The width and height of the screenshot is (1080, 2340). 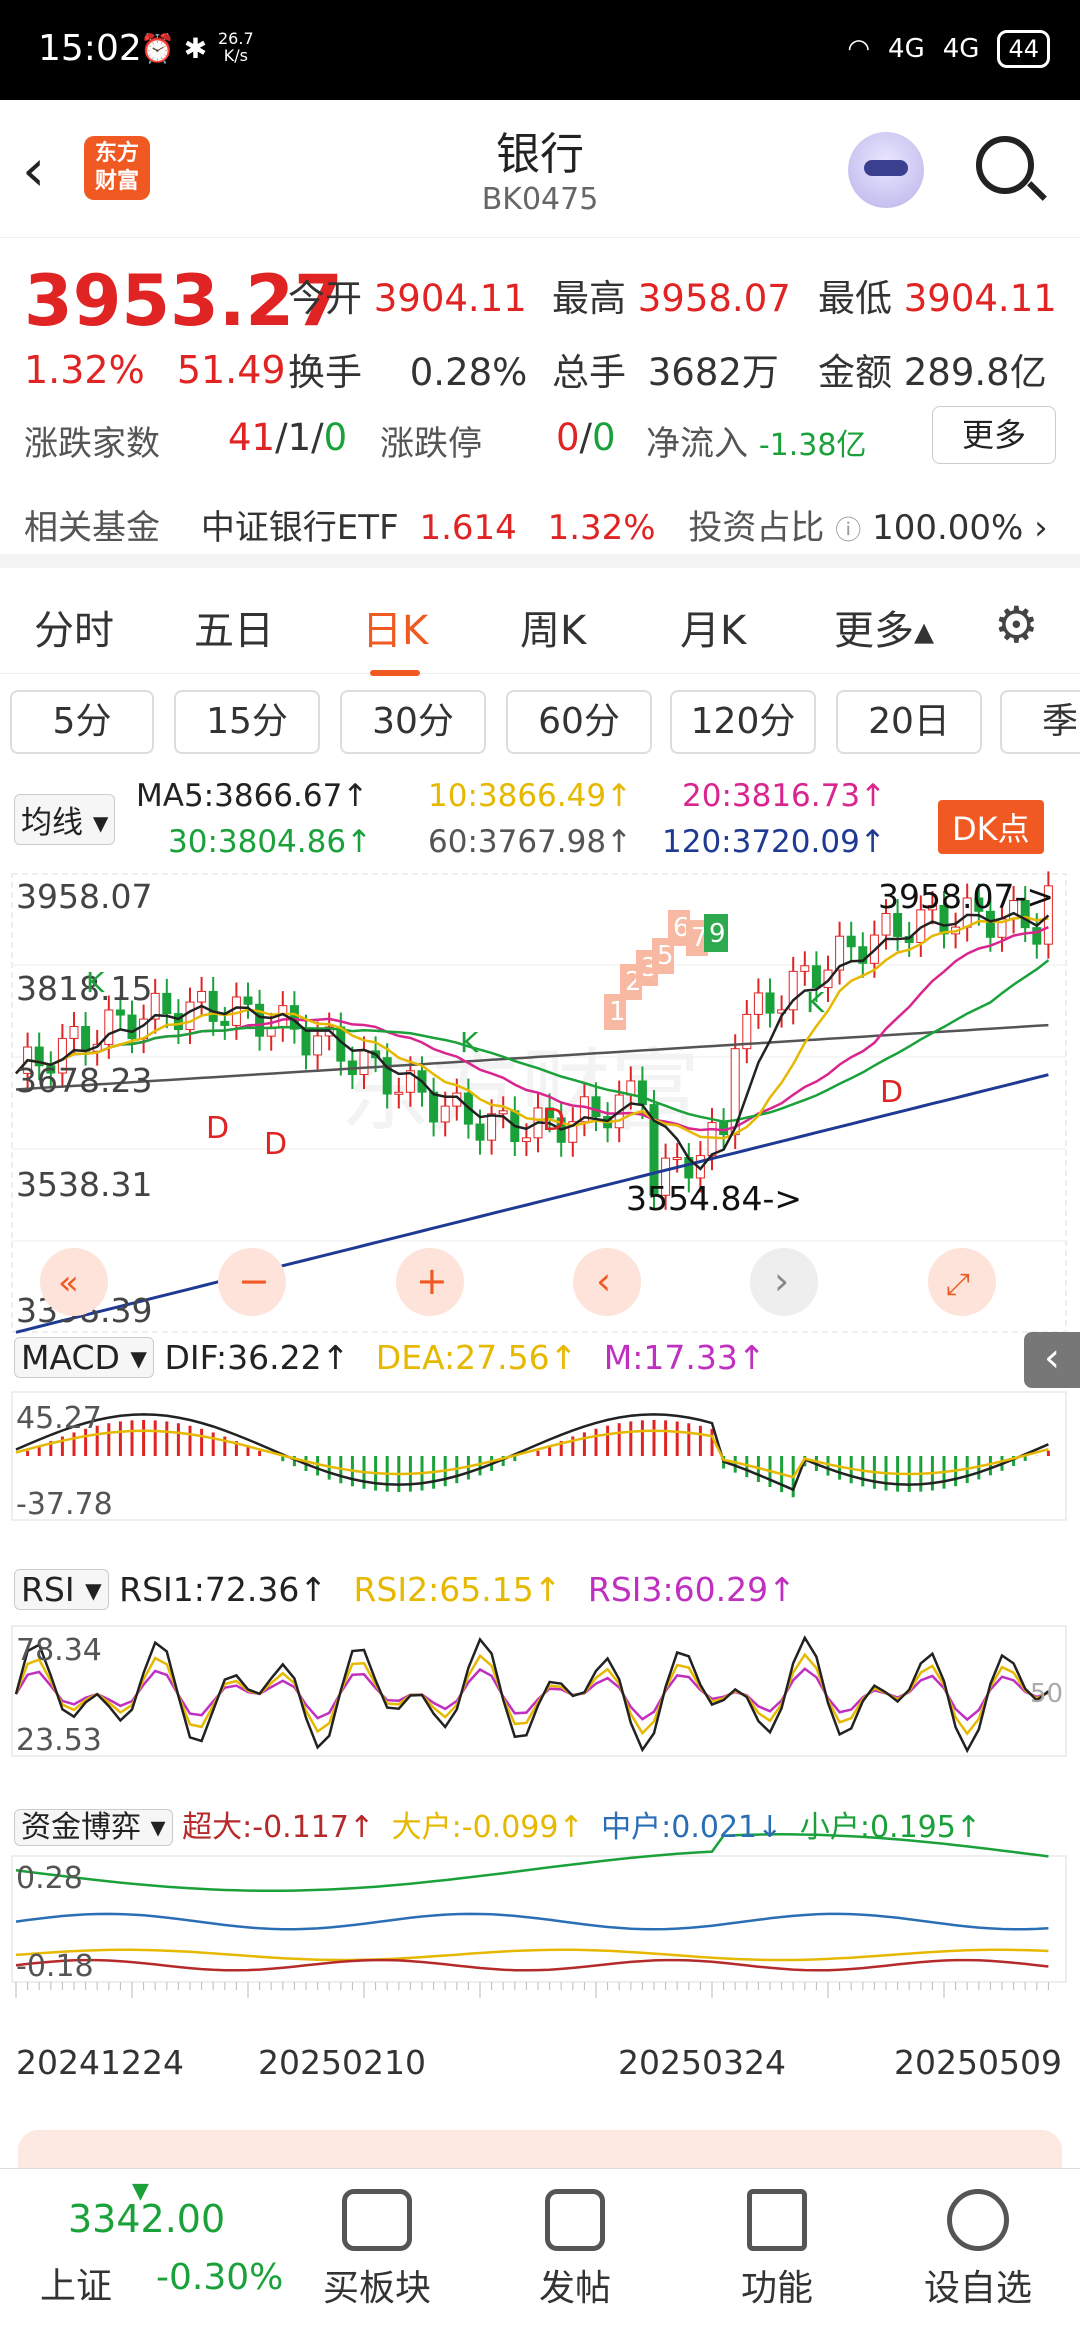 What do you see at coordinates (93, 1827) in the screenshot?
I see `flow-selector: 资金博弈 ▾` at bounding box center [93, 1827].